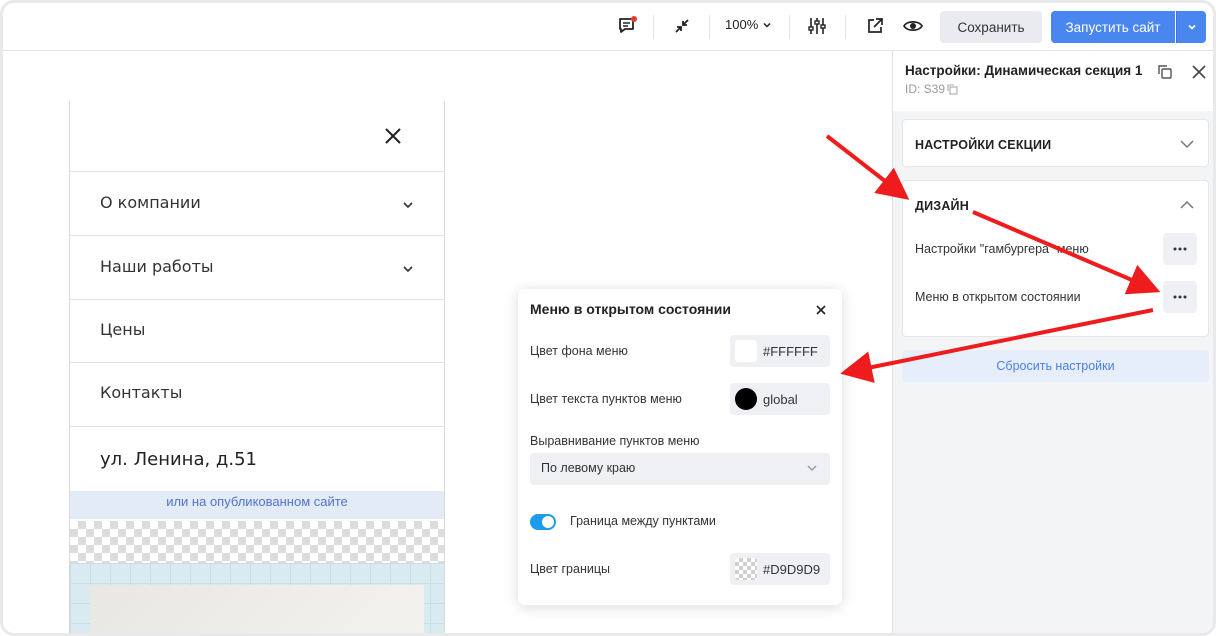  What do you see at coordinates (257, 203) in the screenshot?
I see `menu-item-about: О компании` at bounding box center [257, 203].